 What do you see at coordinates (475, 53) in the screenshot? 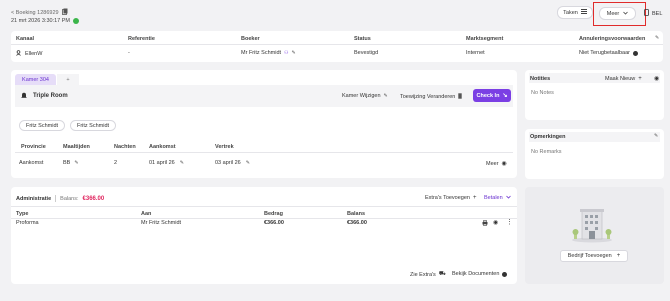
I see `marktsegment-value: Internet` at bounding box center [475, 53].